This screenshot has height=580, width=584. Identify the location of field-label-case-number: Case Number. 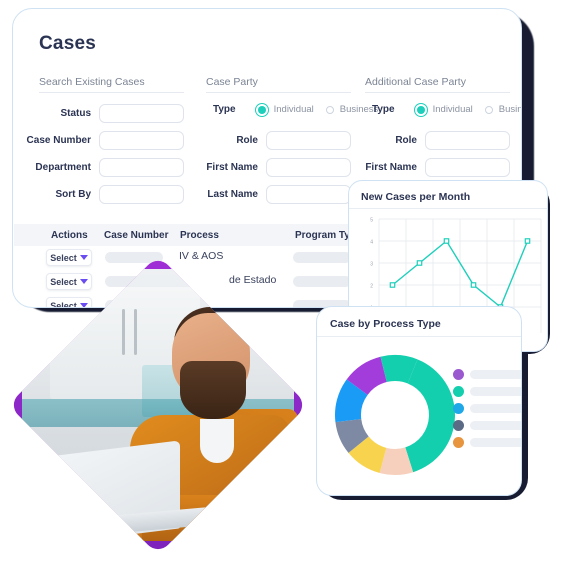
(58, 140).